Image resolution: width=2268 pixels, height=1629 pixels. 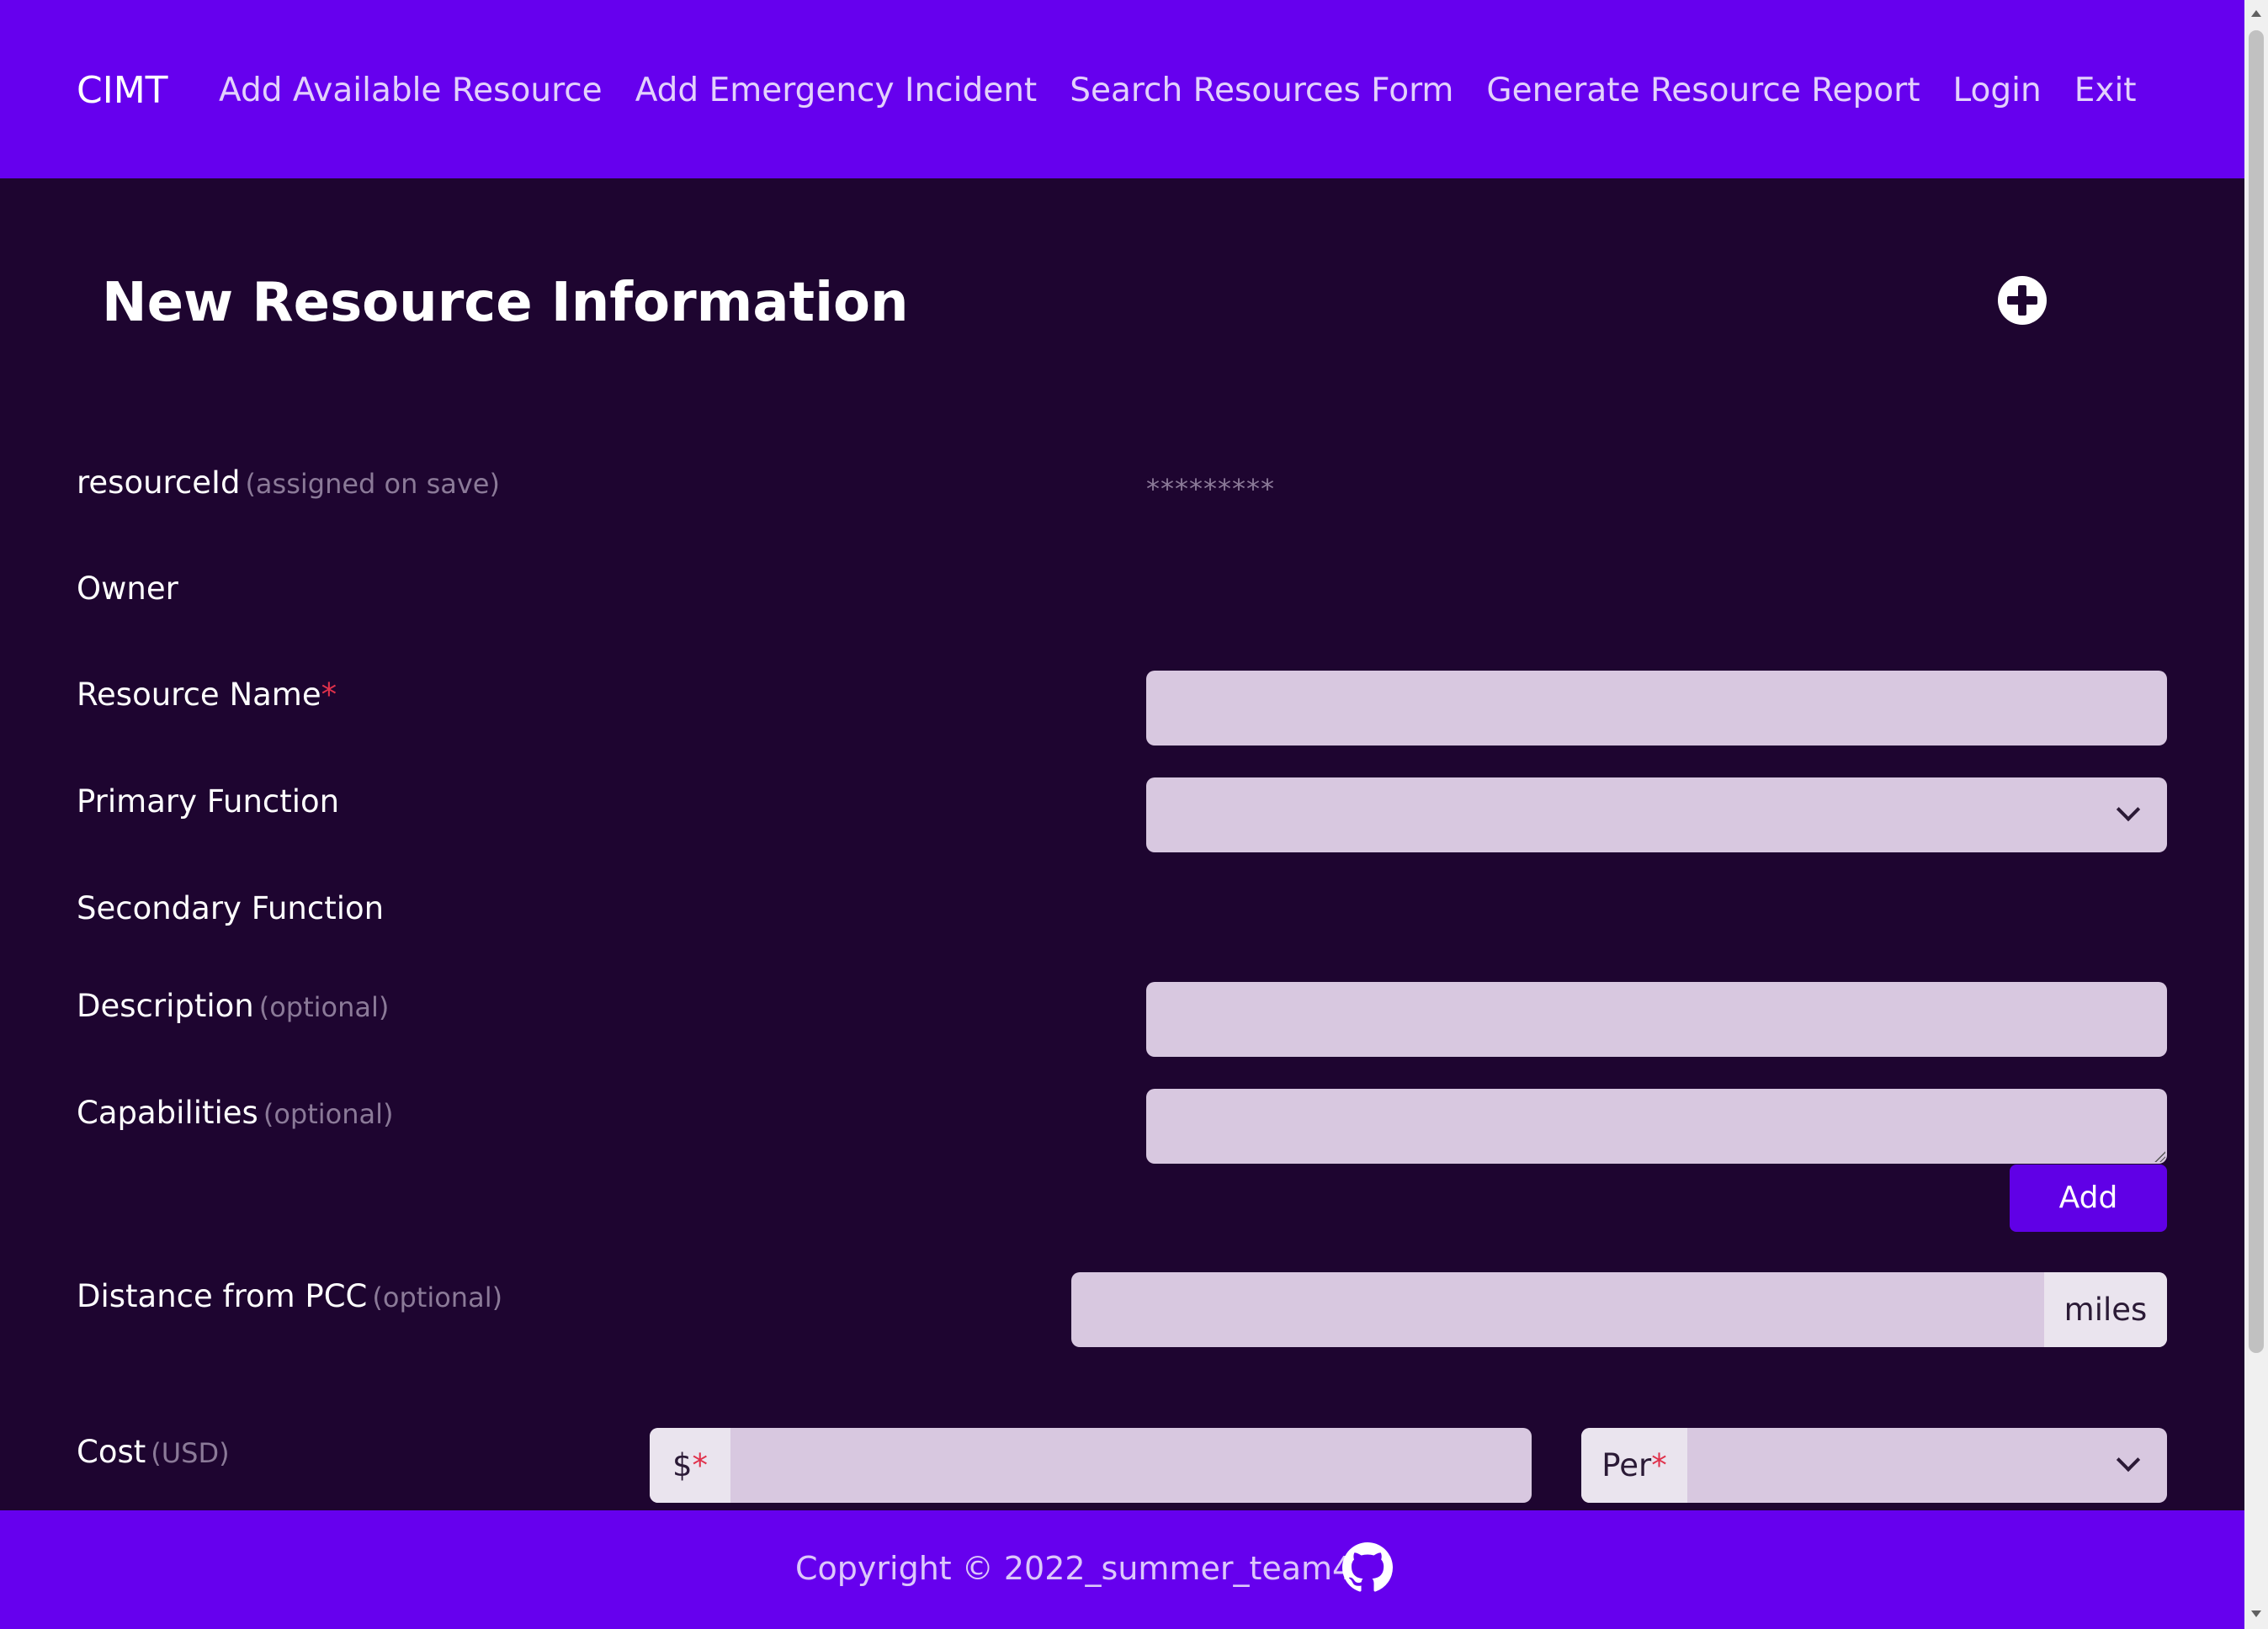 What do you see at coordinates (1656, 815) in the screenshot?
I see `primary-function-select` at bounding box center [1656, 815].